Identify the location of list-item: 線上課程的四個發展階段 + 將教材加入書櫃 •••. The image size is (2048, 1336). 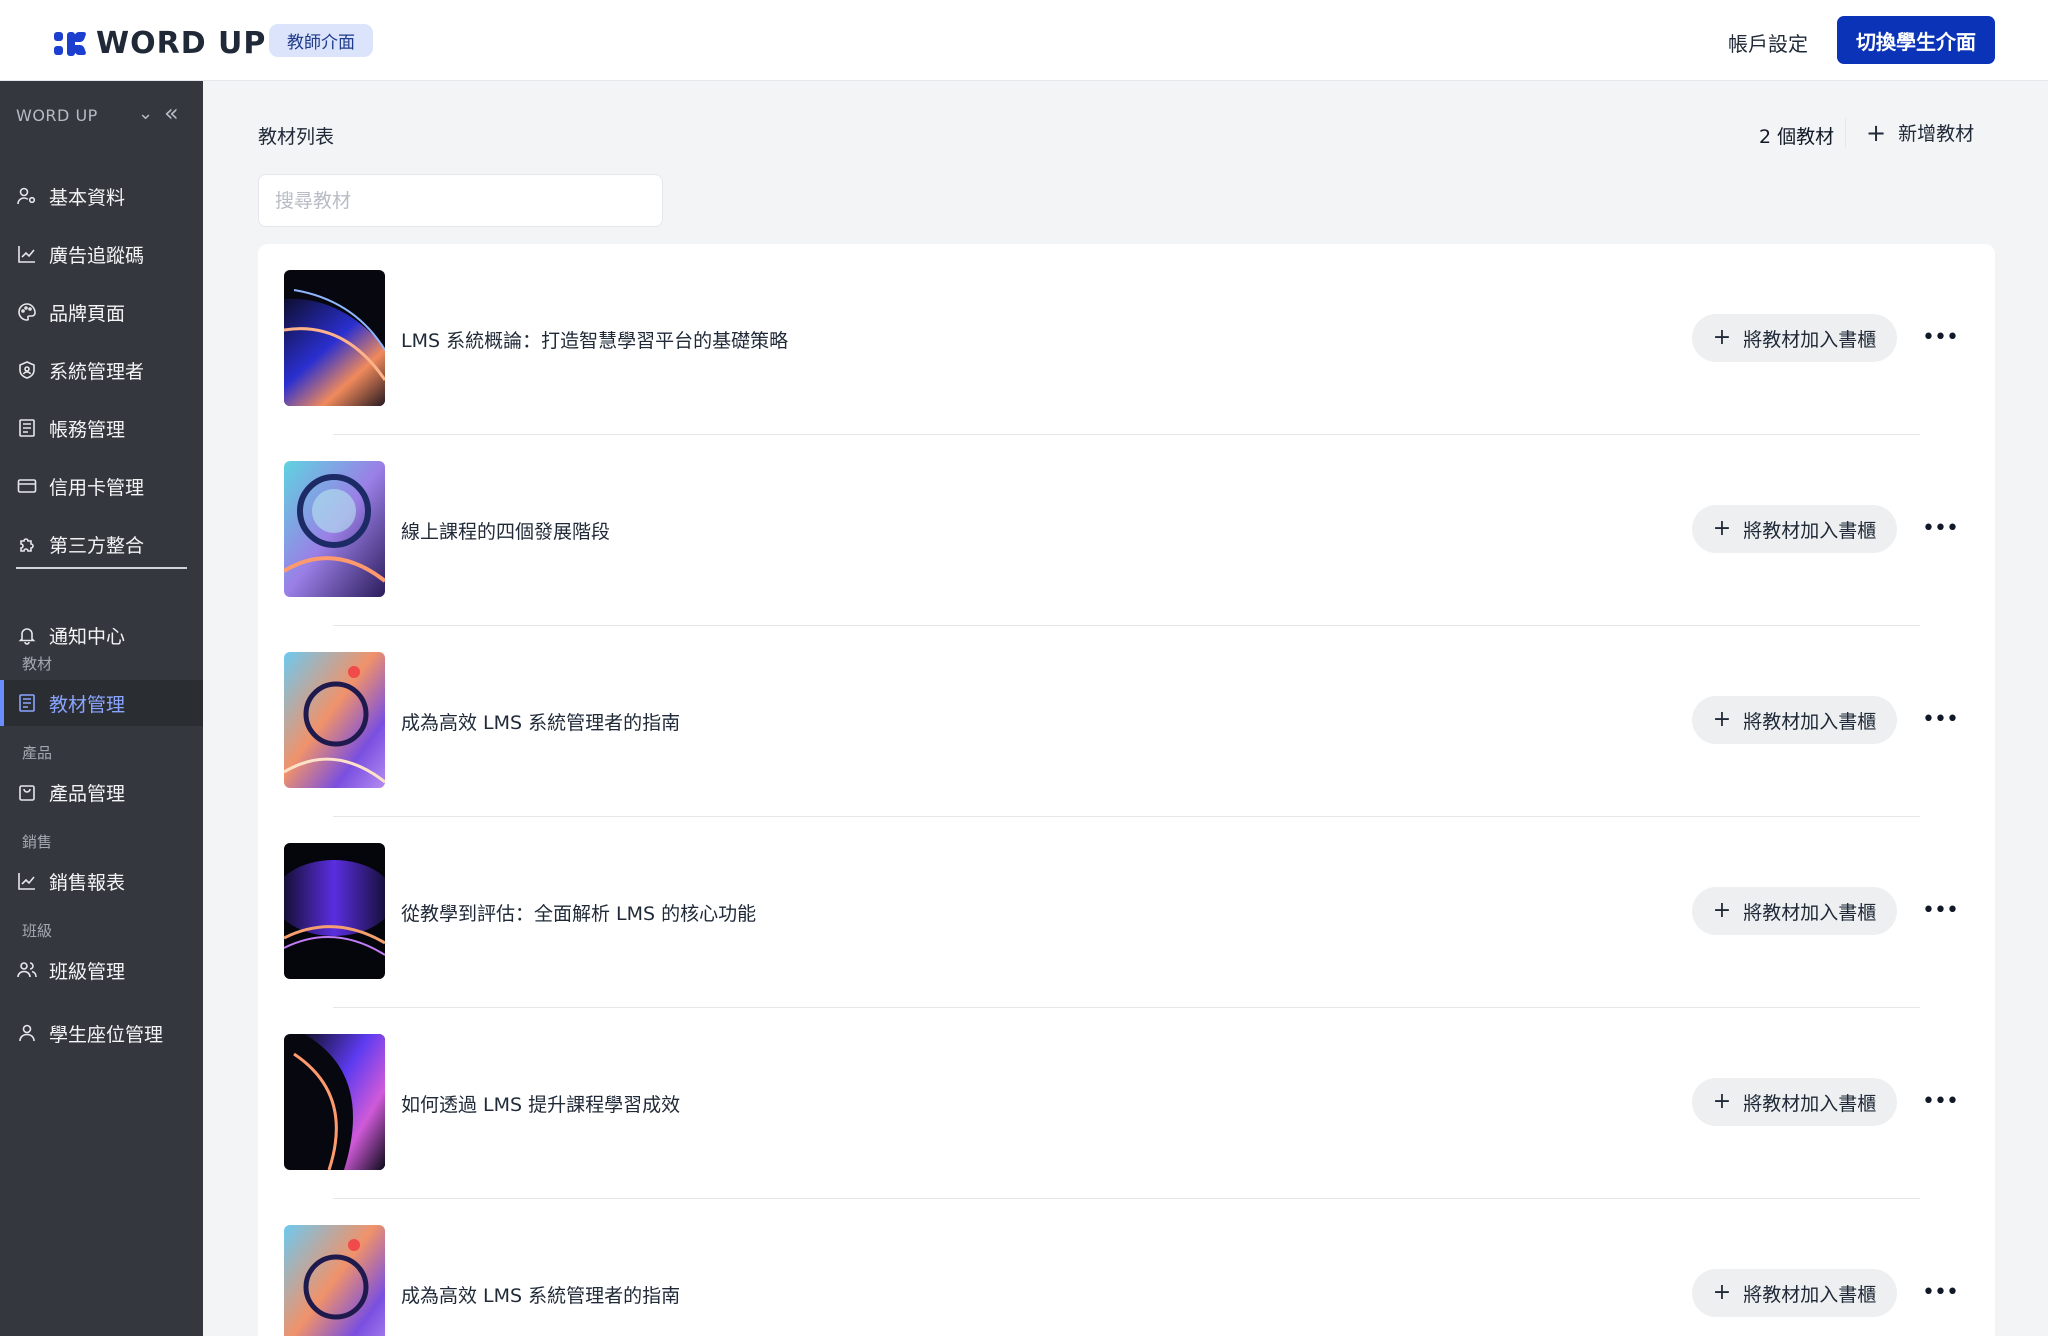
(1126, 530).